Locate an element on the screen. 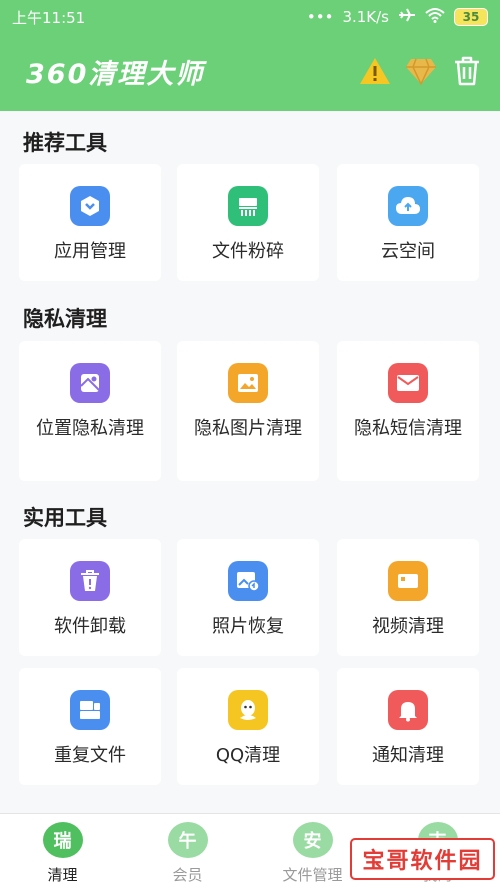 Image resolution: width=500 pixels, height=885 pixels. location-privacy-icon is located at coordinates (90, 383).